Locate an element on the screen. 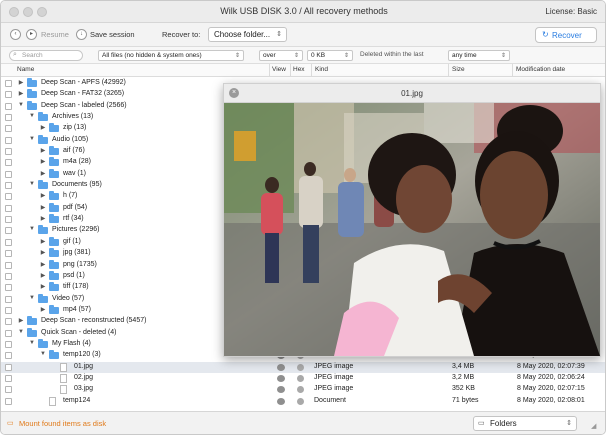 The width and height of the screenshot is (606, 435). search-input: ⌕ Search is located at coordinates (46, 55).